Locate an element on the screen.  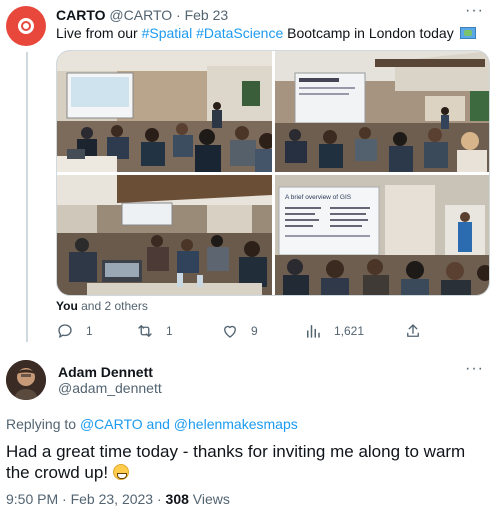
share-button is located at coordinates (419, 331).